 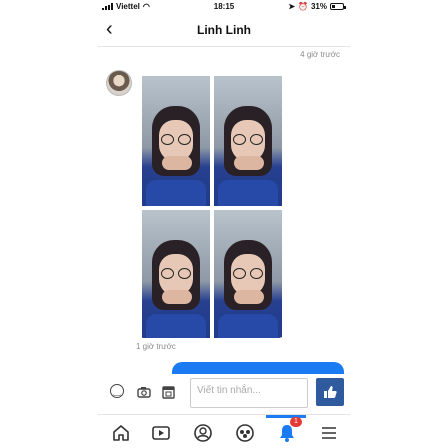 What do you see at coordinates (334, 6) in the screenshot?
I see `battery-fill` at bounding box center [334, 6].